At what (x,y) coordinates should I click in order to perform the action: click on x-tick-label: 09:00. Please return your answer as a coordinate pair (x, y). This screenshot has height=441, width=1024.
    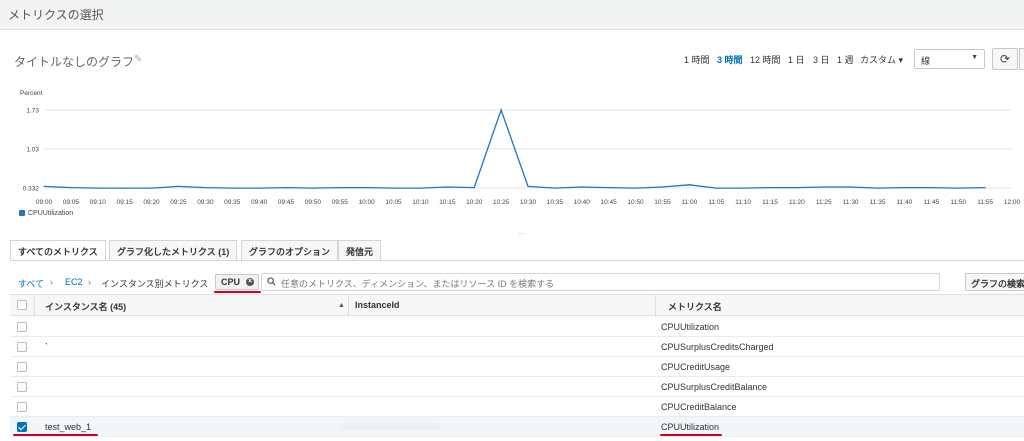
    Looking at the image, I should click on (44, 202).